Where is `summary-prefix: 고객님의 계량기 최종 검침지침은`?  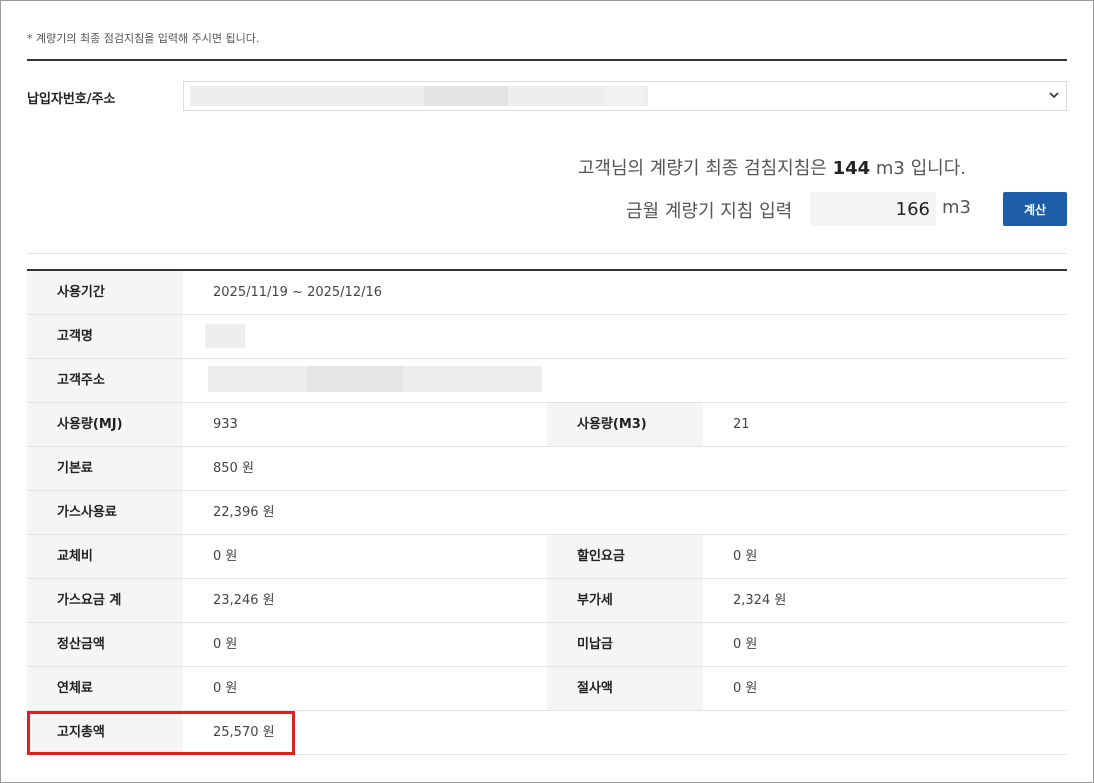 summary-prefix: 고객님의 계량기 최종 검침지침은 is located at coordinates (702, 168).